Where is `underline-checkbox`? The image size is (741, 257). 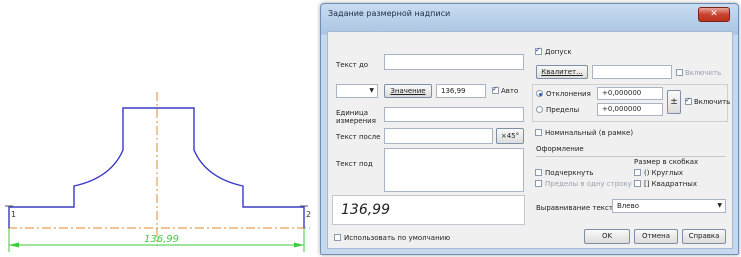 underline-checkbox is located at coordinates (538, 172).